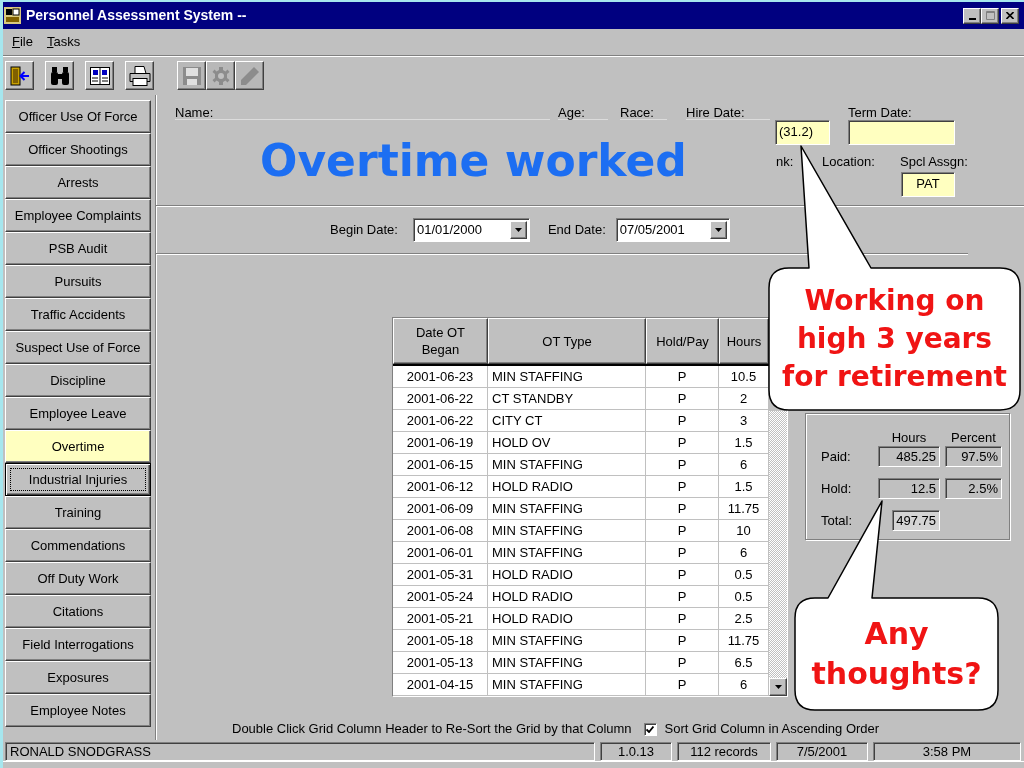  Describe the element at coordinates (78, 677) in the screenshot. I see `sidebar-button: Exposures` at that location.